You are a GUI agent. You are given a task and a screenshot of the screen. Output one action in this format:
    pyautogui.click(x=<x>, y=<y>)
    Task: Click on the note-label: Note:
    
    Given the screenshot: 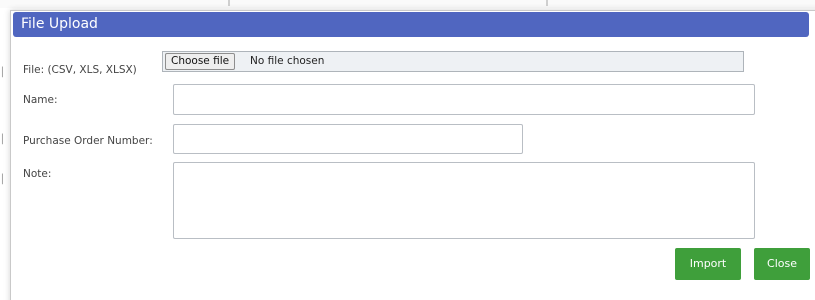 What is the action you would take?
    pyautogui.click(x=37, y=174)
    